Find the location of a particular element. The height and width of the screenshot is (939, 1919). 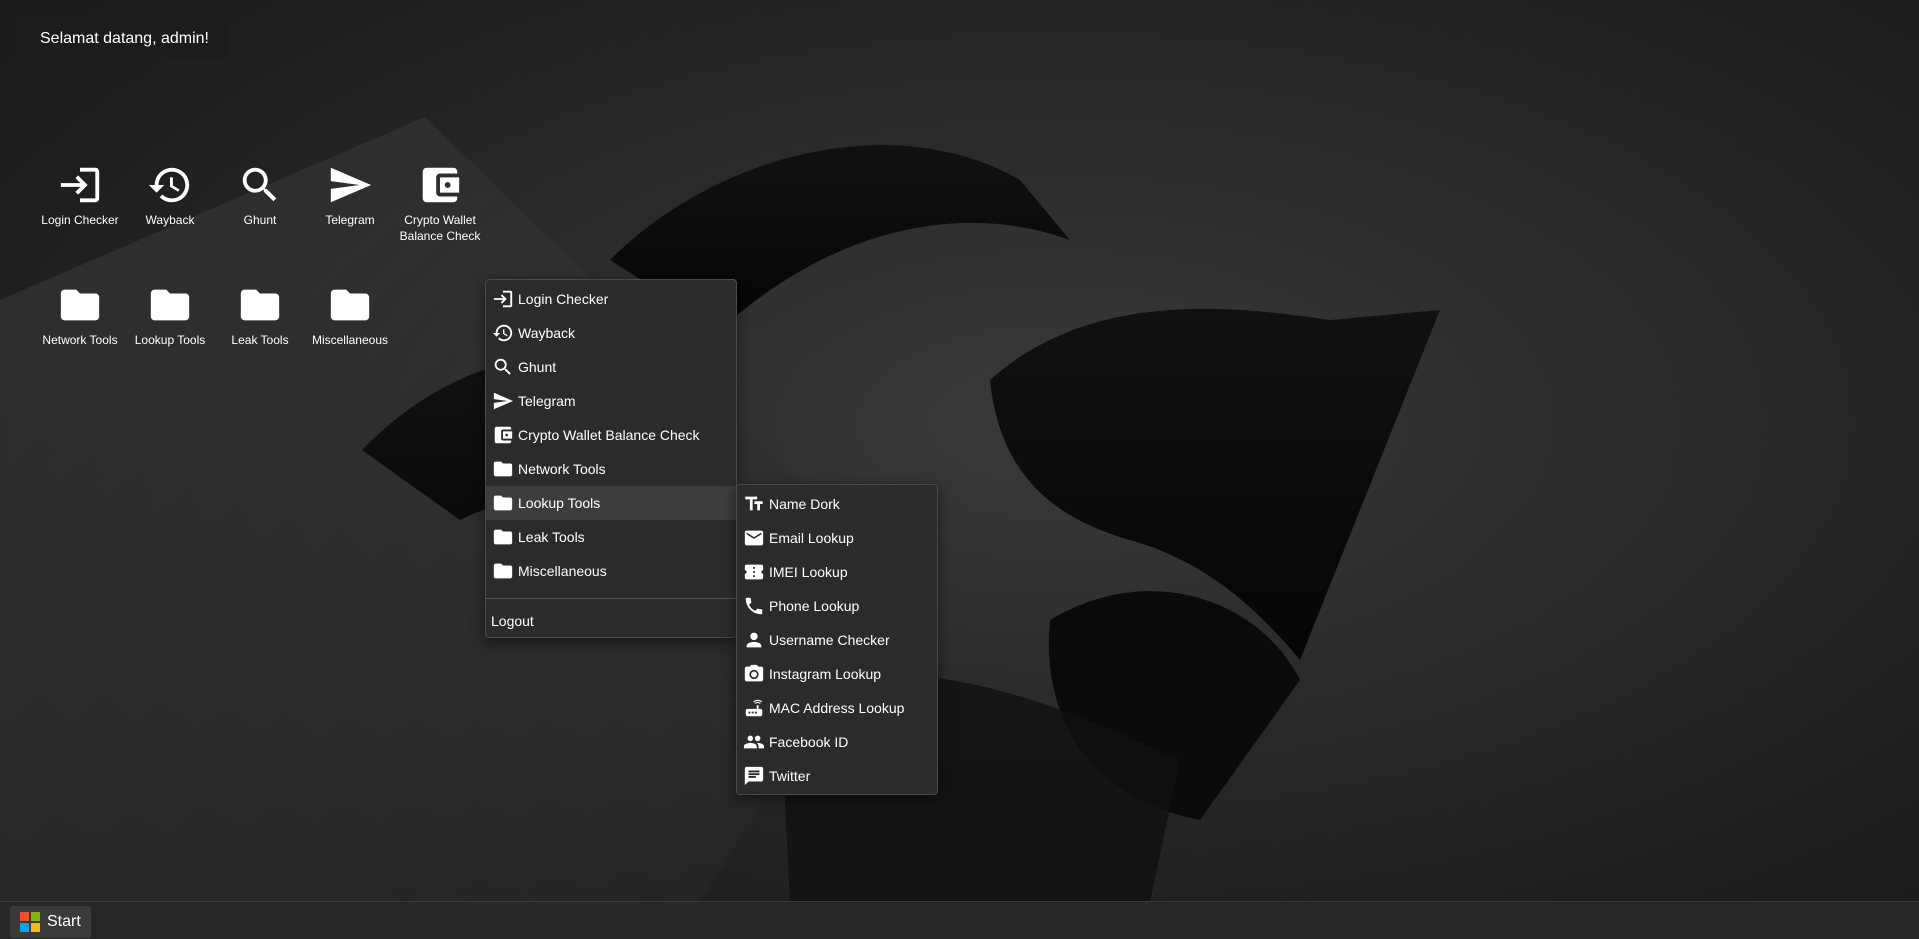

submenu-item-mac-address-lookup: MAC Address Lookup is located at coordinates (837, 708).